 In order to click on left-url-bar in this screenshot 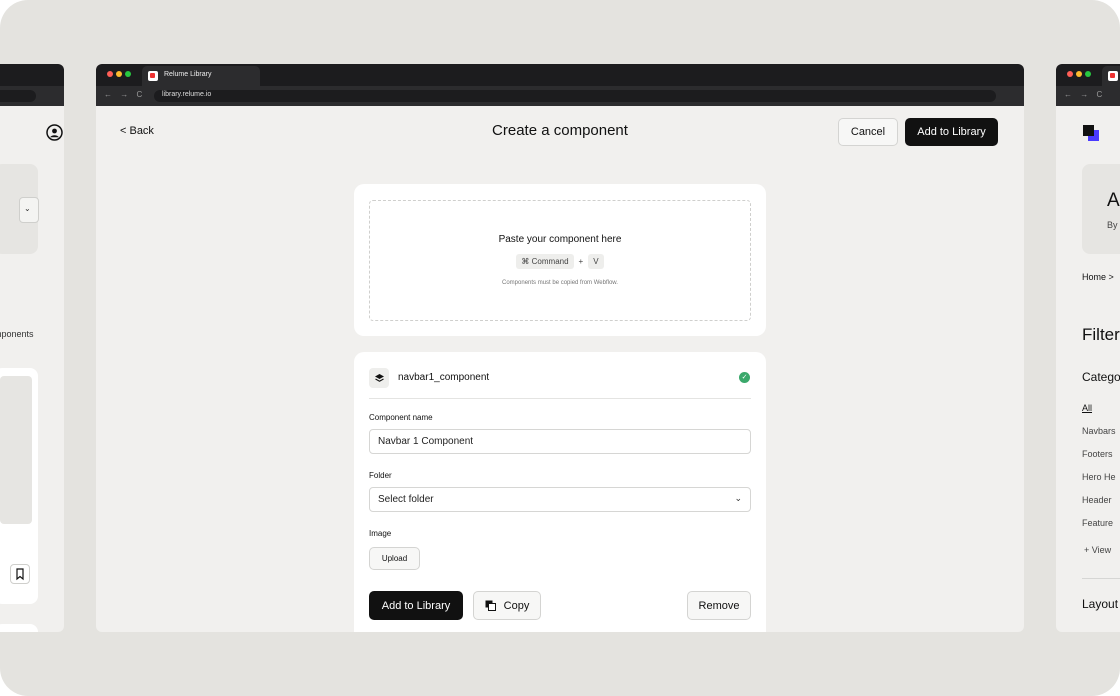, I will do `click(18, 96)`.